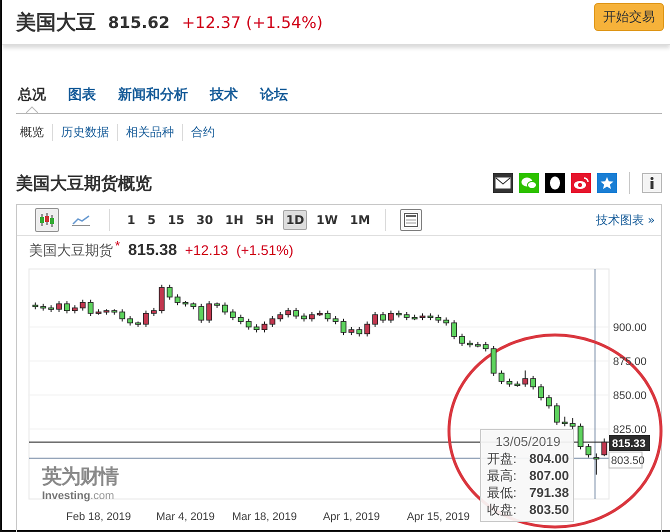  What do you see at coordinates (80, 476) in the screenshot?
I see `logo-wordmark: 英为财情` at bounding box center [80, 476].